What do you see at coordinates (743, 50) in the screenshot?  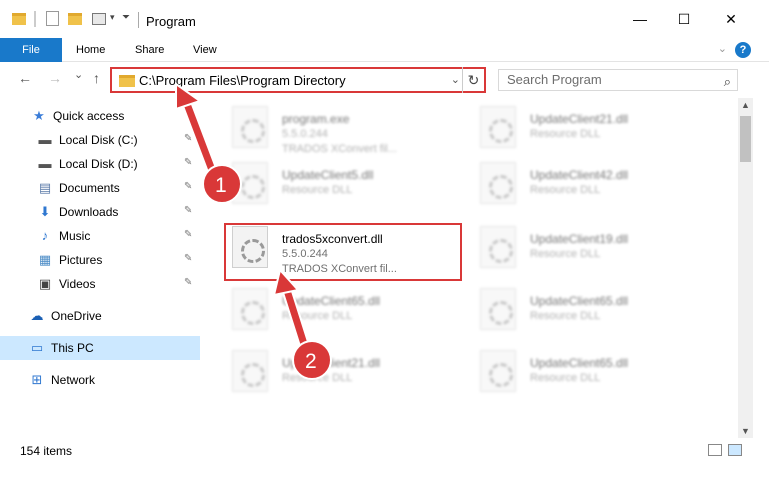 I see `help-icon: ?` at bounding box center [743, 50].